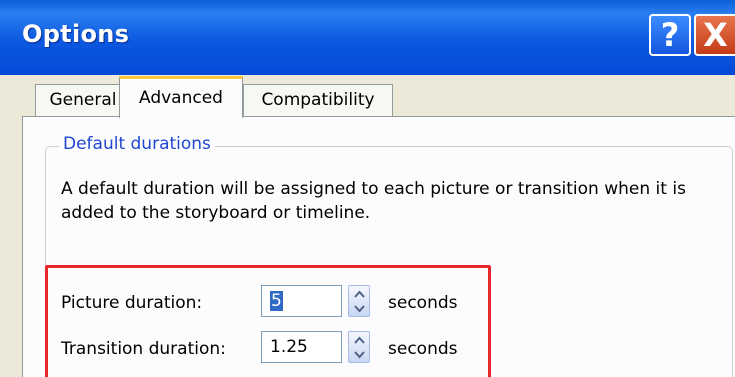 The width and height of the screenshot is (735, 377). What do you see at coordinates (76, 34) in the screenshot?
I see `window-title: Options` at bounding box center [76, 34].